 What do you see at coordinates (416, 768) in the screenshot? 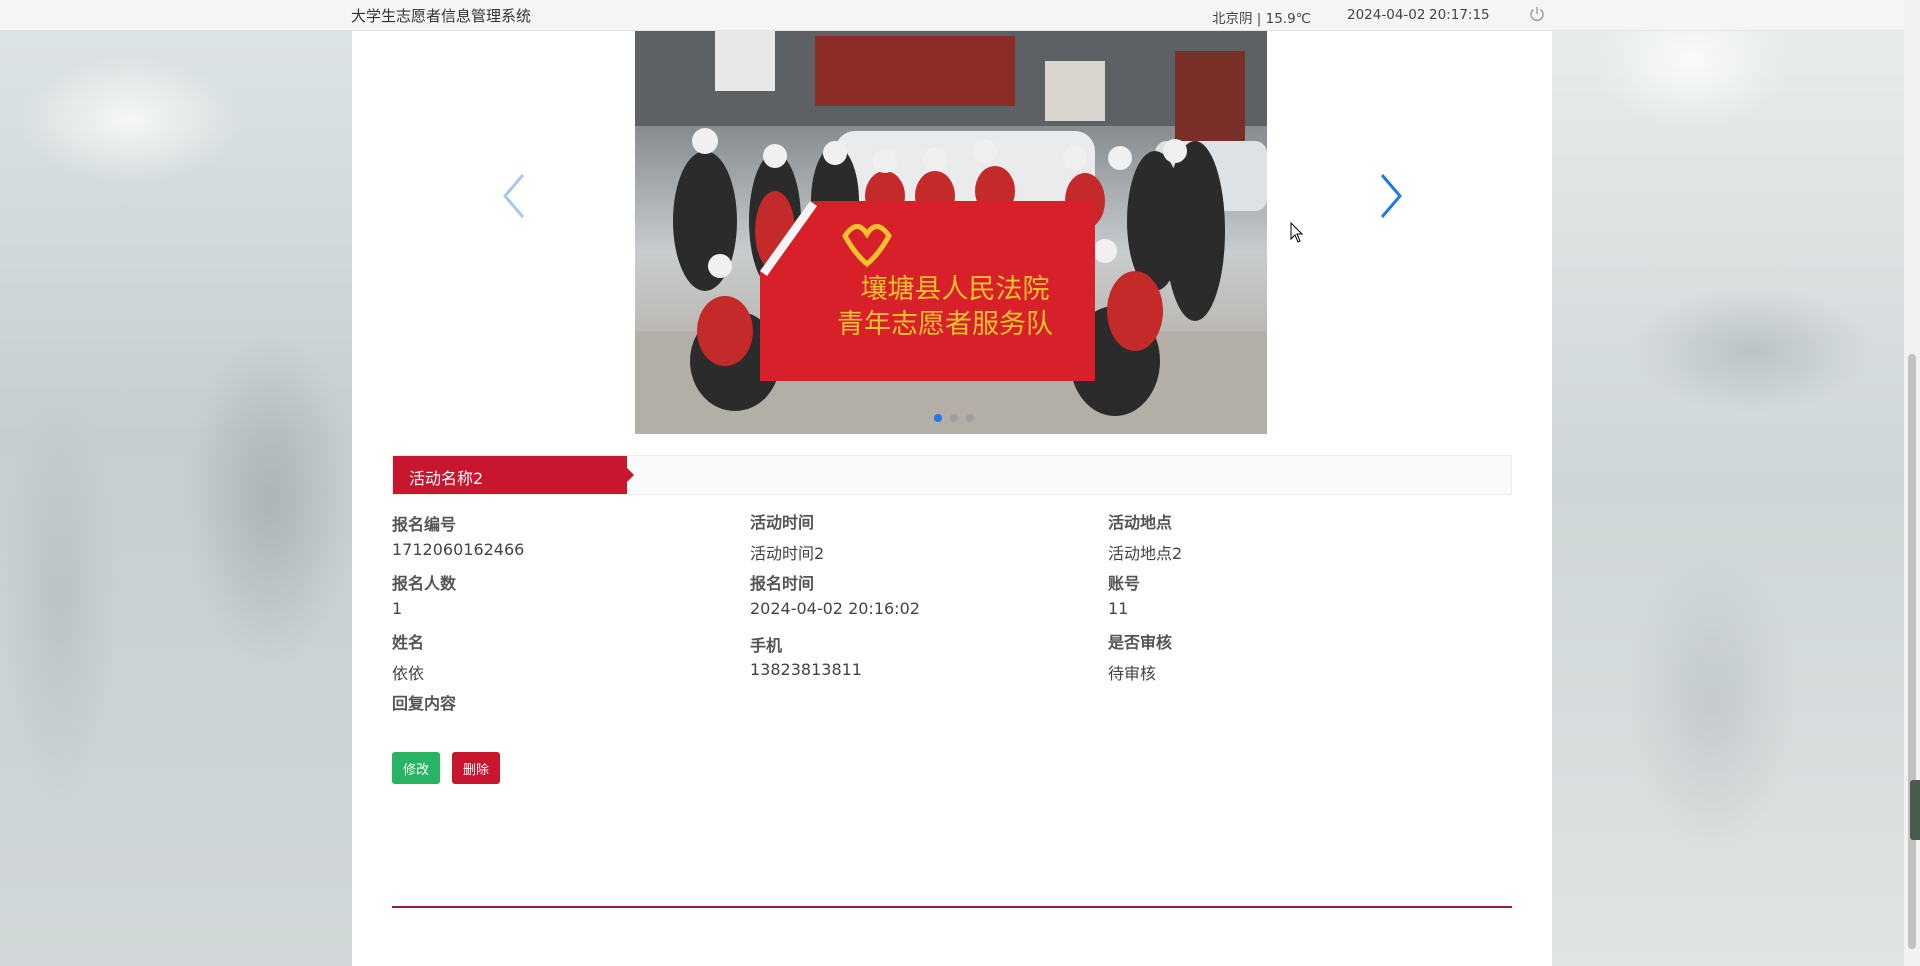
I see `edit-button: 修改` at bounding box center [416, 768].